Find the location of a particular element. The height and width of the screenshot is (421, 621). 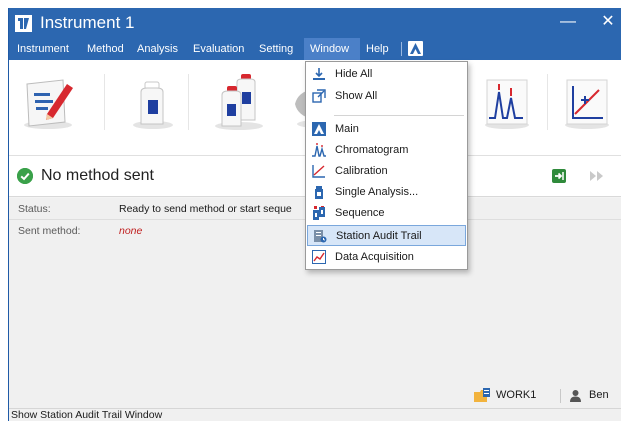

menu-item-main: Main is located at coordinates (386, 129).